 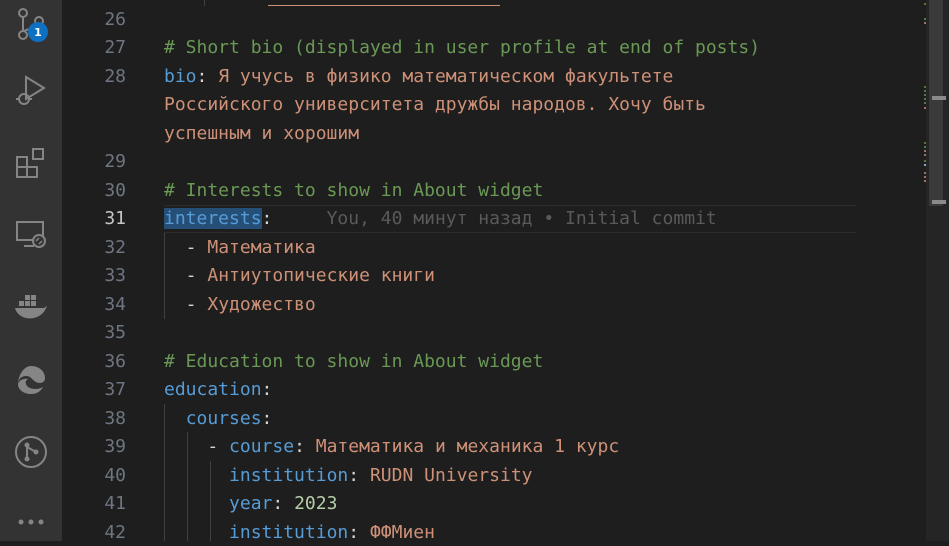 I want to click on yaml-key: education, so click(x=213, y=389).